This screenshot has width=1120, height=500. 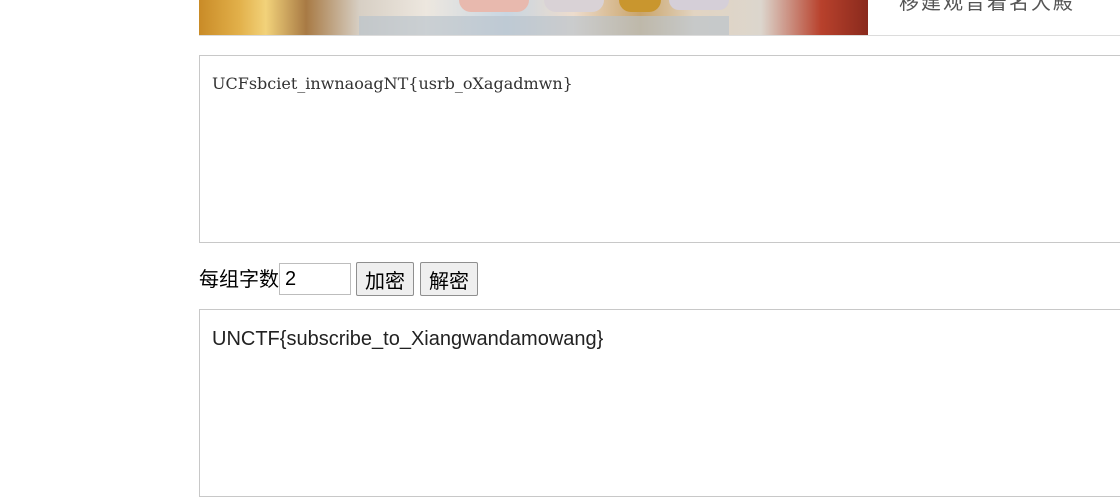 I want to click on temple-photo, so click(x=533, y=17).